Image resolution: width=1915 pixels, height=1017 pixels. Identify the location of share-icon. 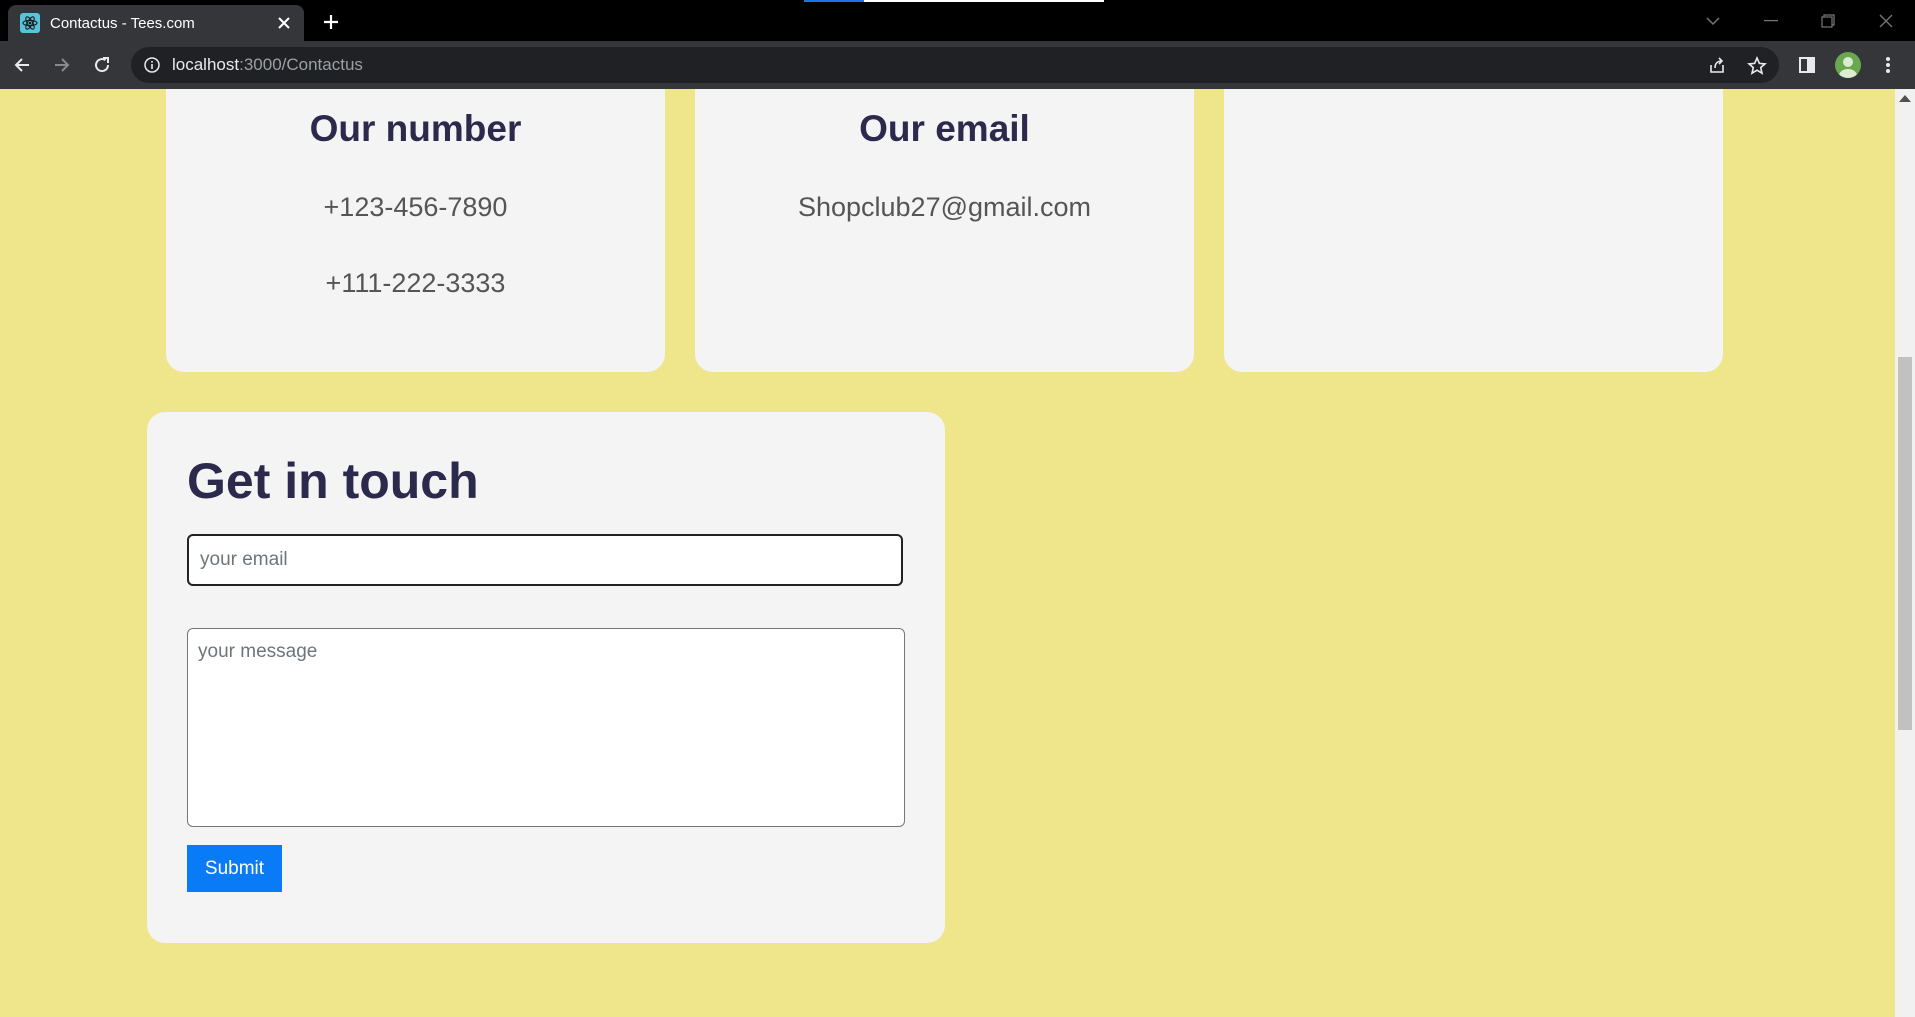
(1717, 66).